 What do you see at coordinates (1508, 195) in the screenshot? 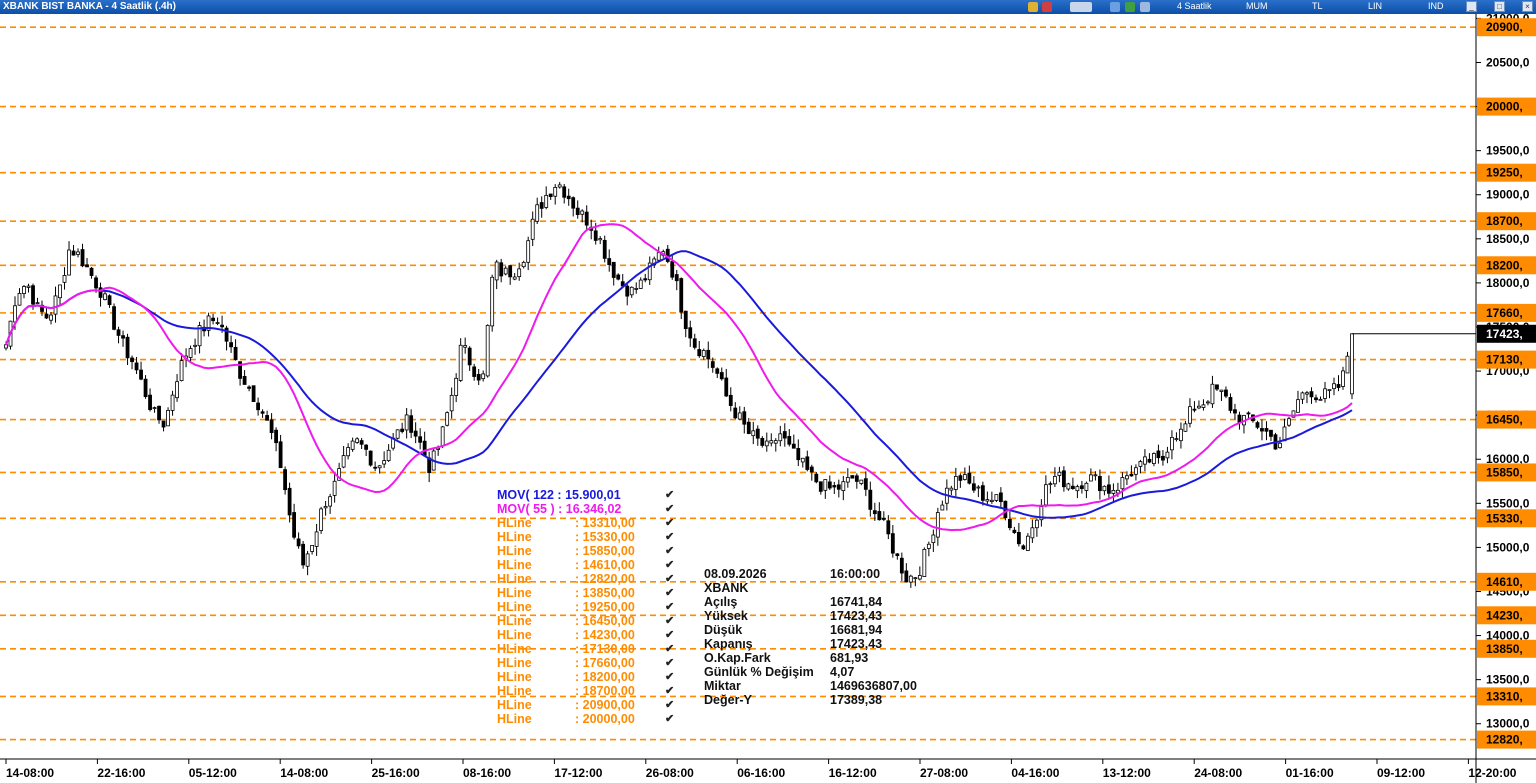
I see `y-tick-label: 19000,0` at bounding box center [1508, 195].